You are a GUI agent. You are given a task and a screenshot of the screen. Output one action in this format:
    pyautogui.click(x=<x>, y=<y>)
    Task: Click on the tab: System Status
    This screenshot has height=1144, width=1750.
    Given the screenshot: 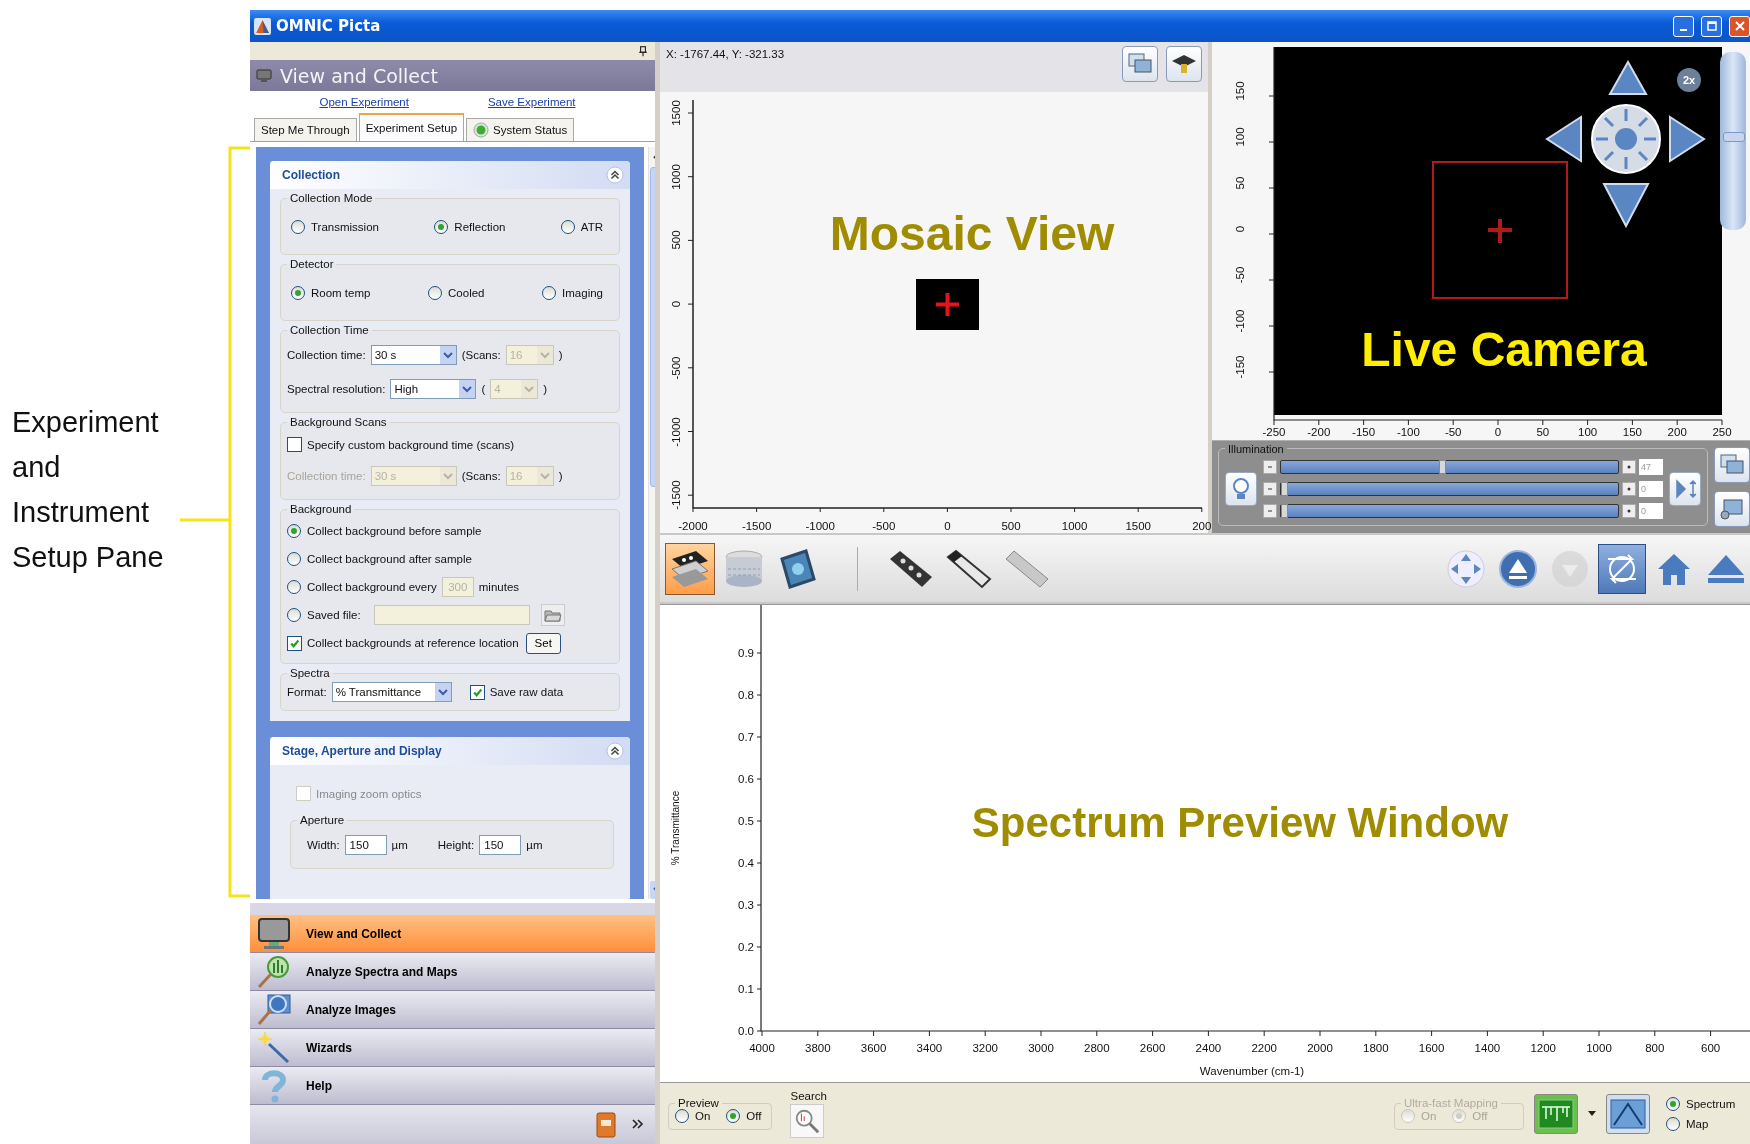 What is the action you would take?
    pyautogui.click(x=520, y=129)
    